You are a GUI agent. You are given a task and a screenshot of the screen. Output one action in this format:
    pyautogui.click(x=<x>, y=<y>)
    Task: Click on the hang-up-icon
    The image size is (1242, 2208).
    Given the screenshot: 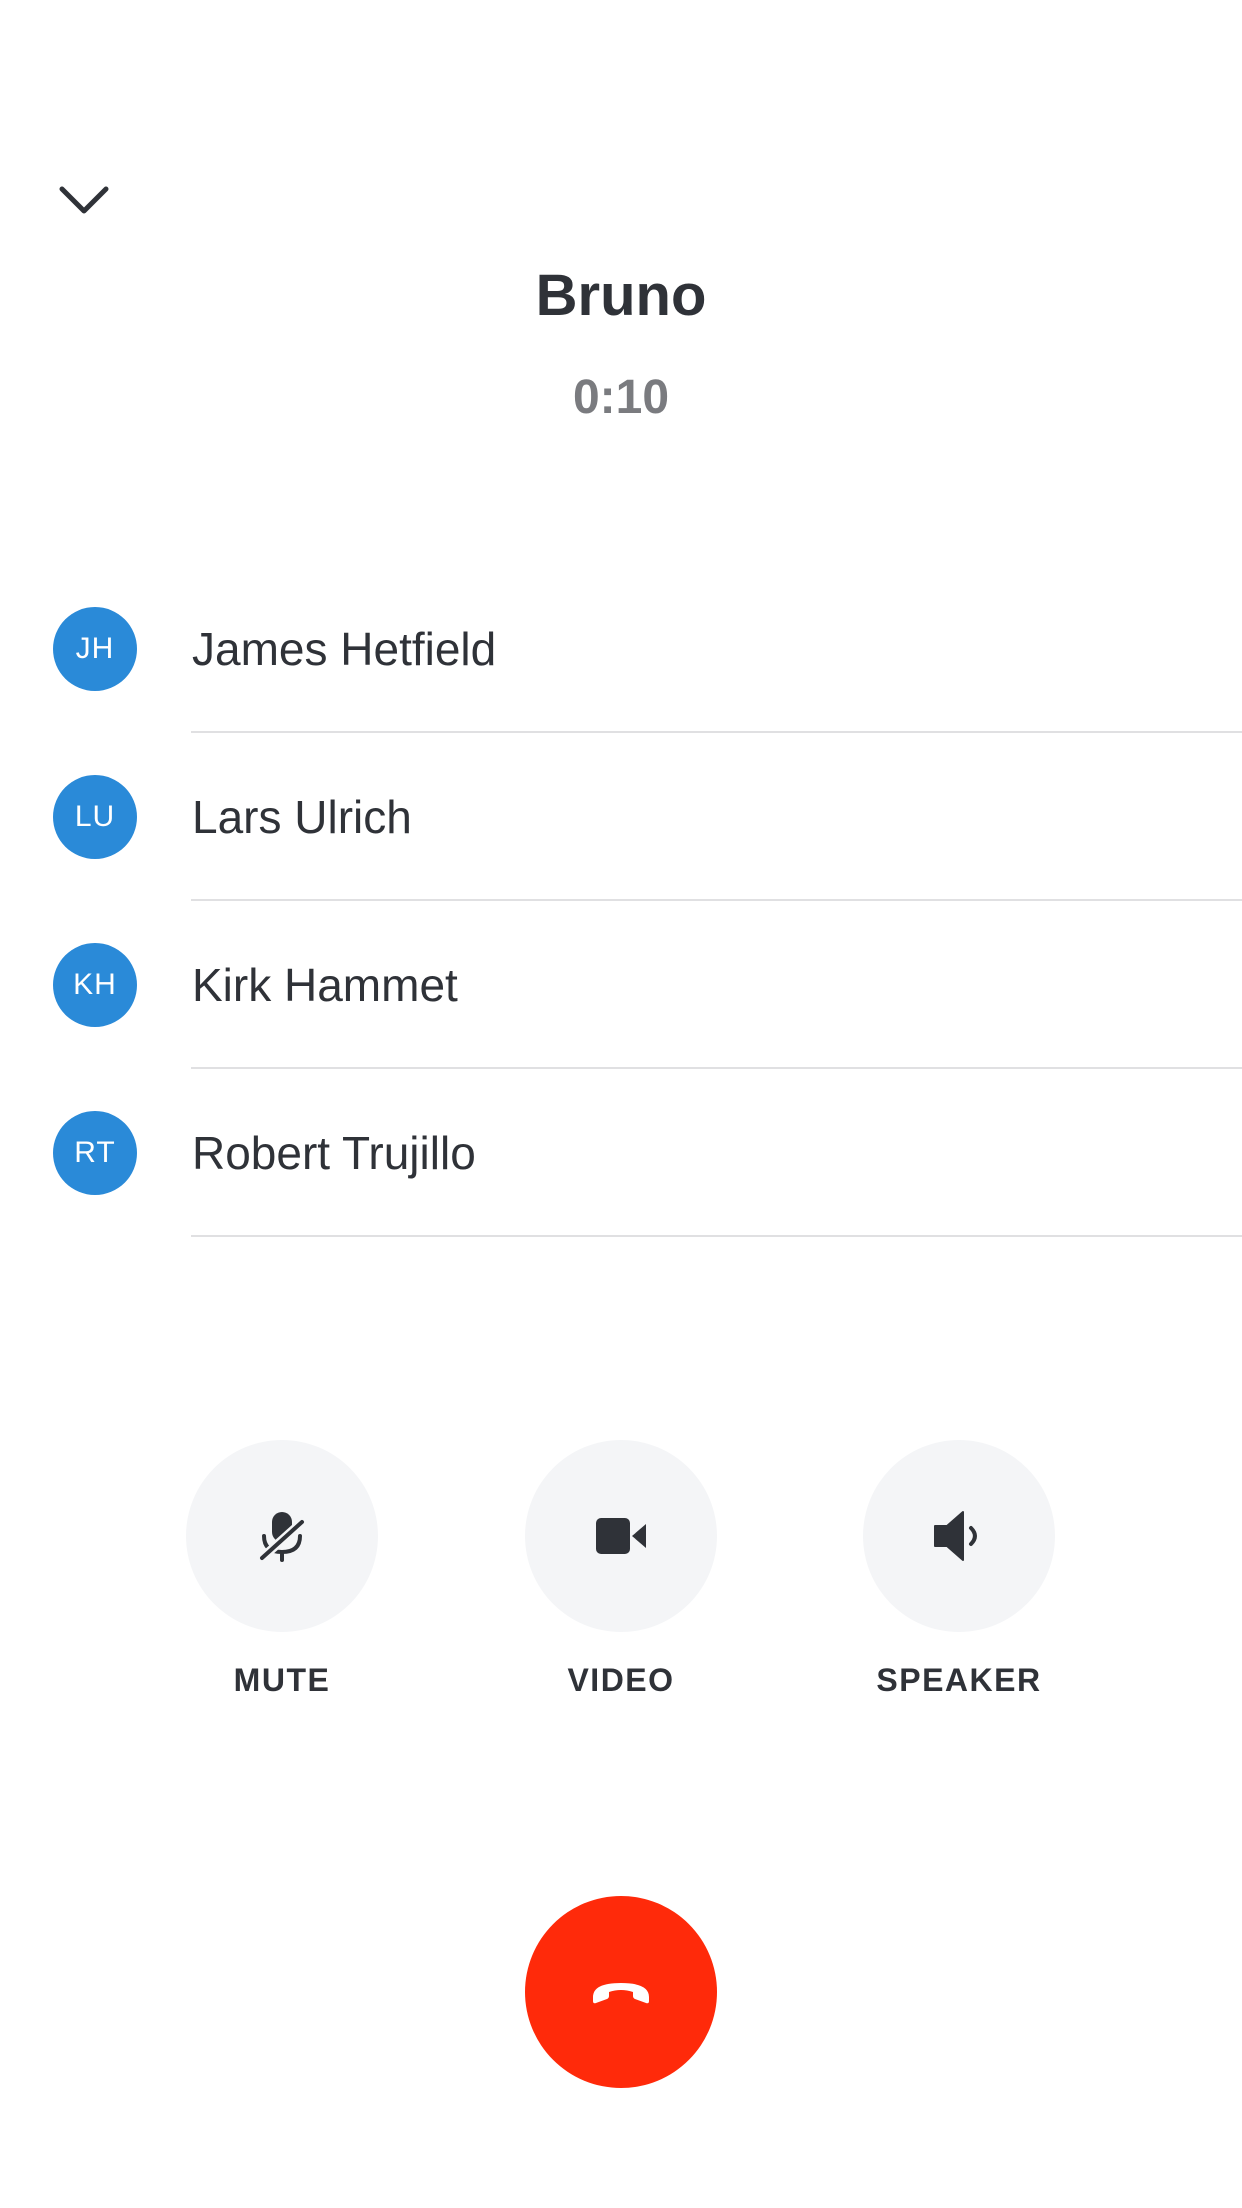 What is the action you would take?
    pyautogui.click(x=621, y=1993)
    